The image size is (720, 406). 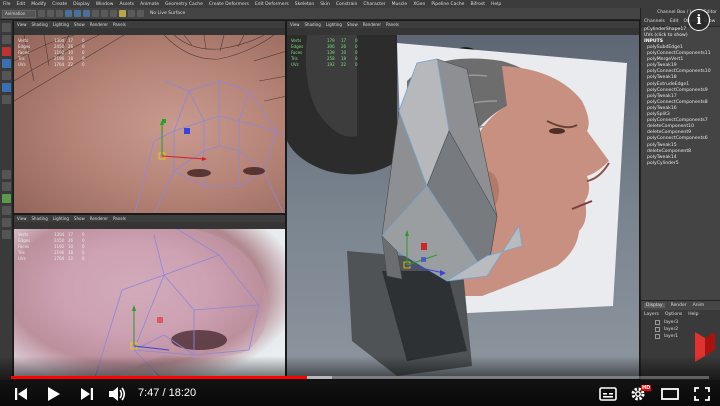 I want to click on persp-outliner-icon, so click(x=6, y=210).